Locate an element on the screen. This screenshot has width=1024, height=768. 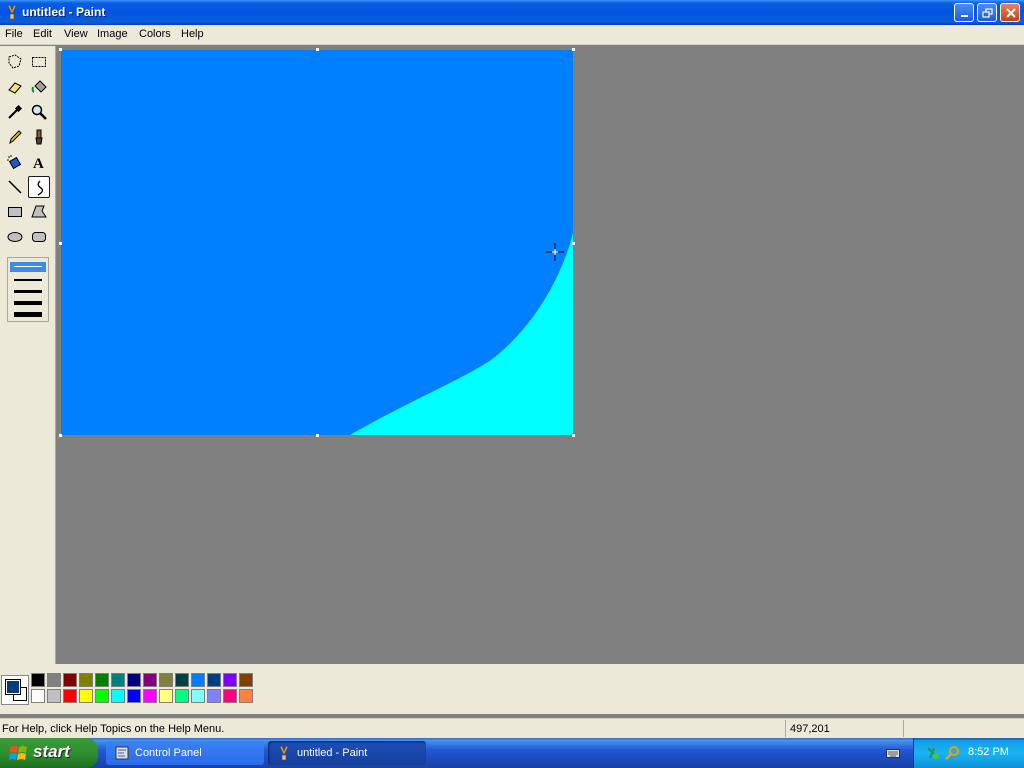
menu-file: File is located at coordinates (14, 34).